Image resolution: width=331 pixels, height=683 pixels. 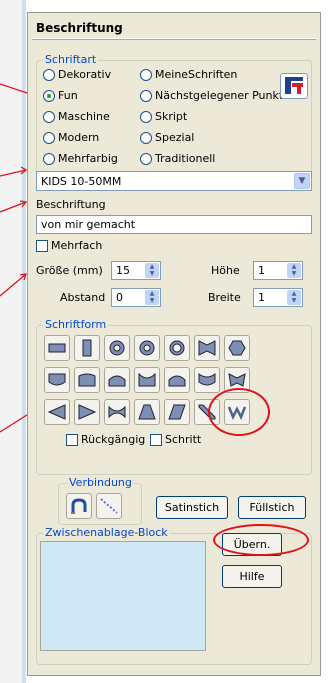 I want to click on shape-bowtie-icon, so click(x=207, y=348).